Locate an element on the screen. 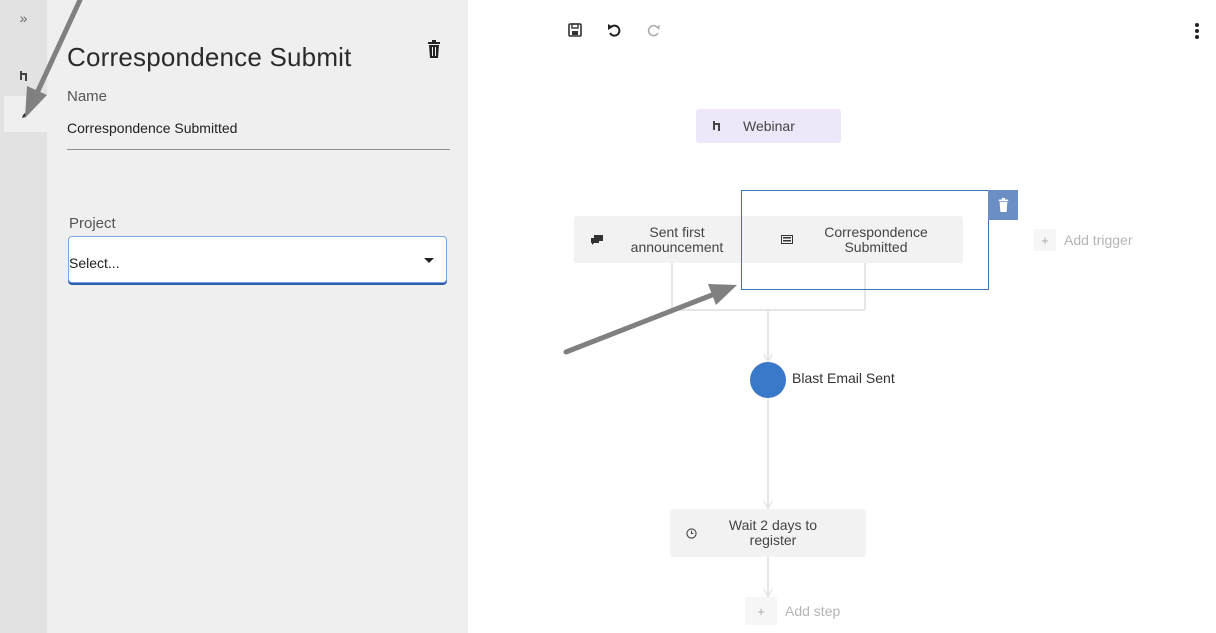 This screenshot has width=1216, height=633. campaign-label: Webinar is located at coordinates (769, 125).